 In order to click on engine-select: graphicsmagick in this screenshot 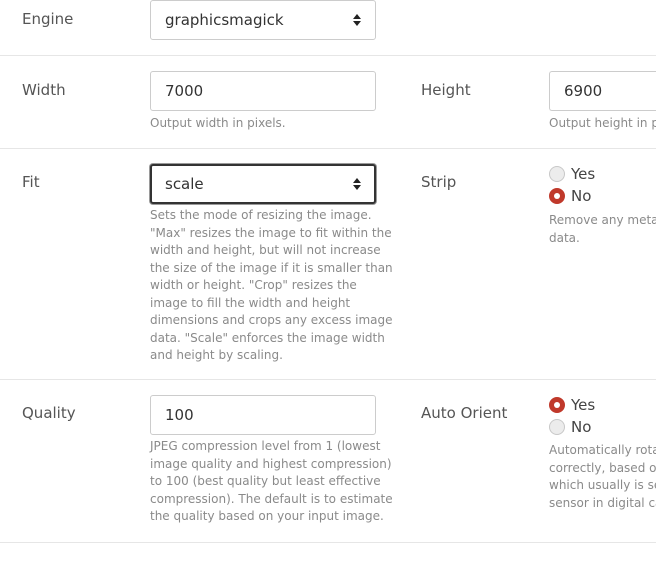, I will do `click(263, 20)`.